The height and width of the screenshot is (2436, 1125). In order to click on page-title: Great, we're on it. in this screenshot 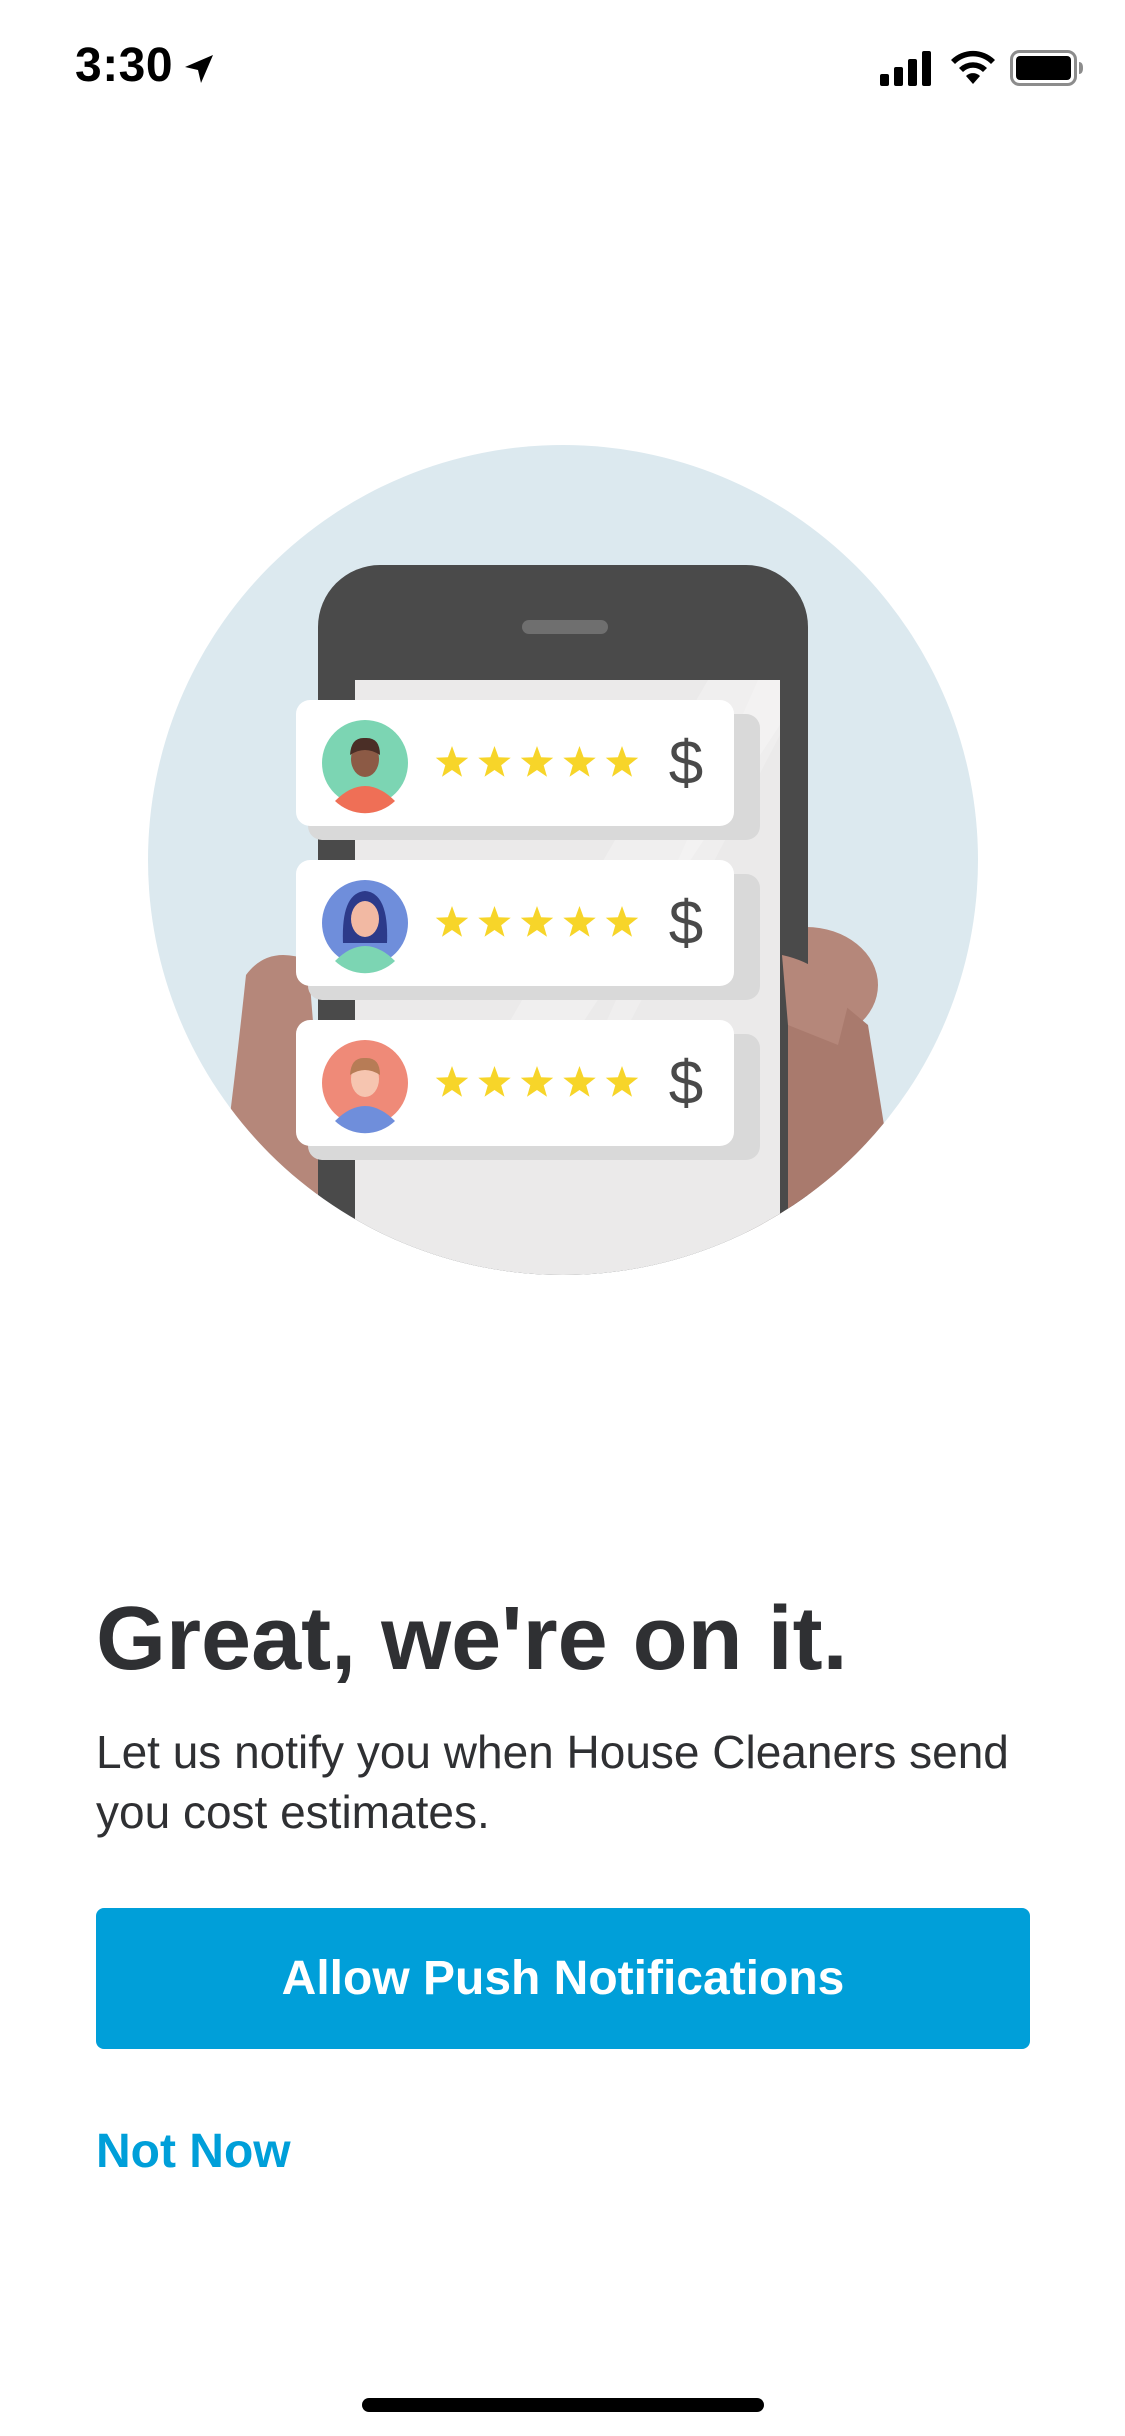, I will do `click(472, 1639)`.